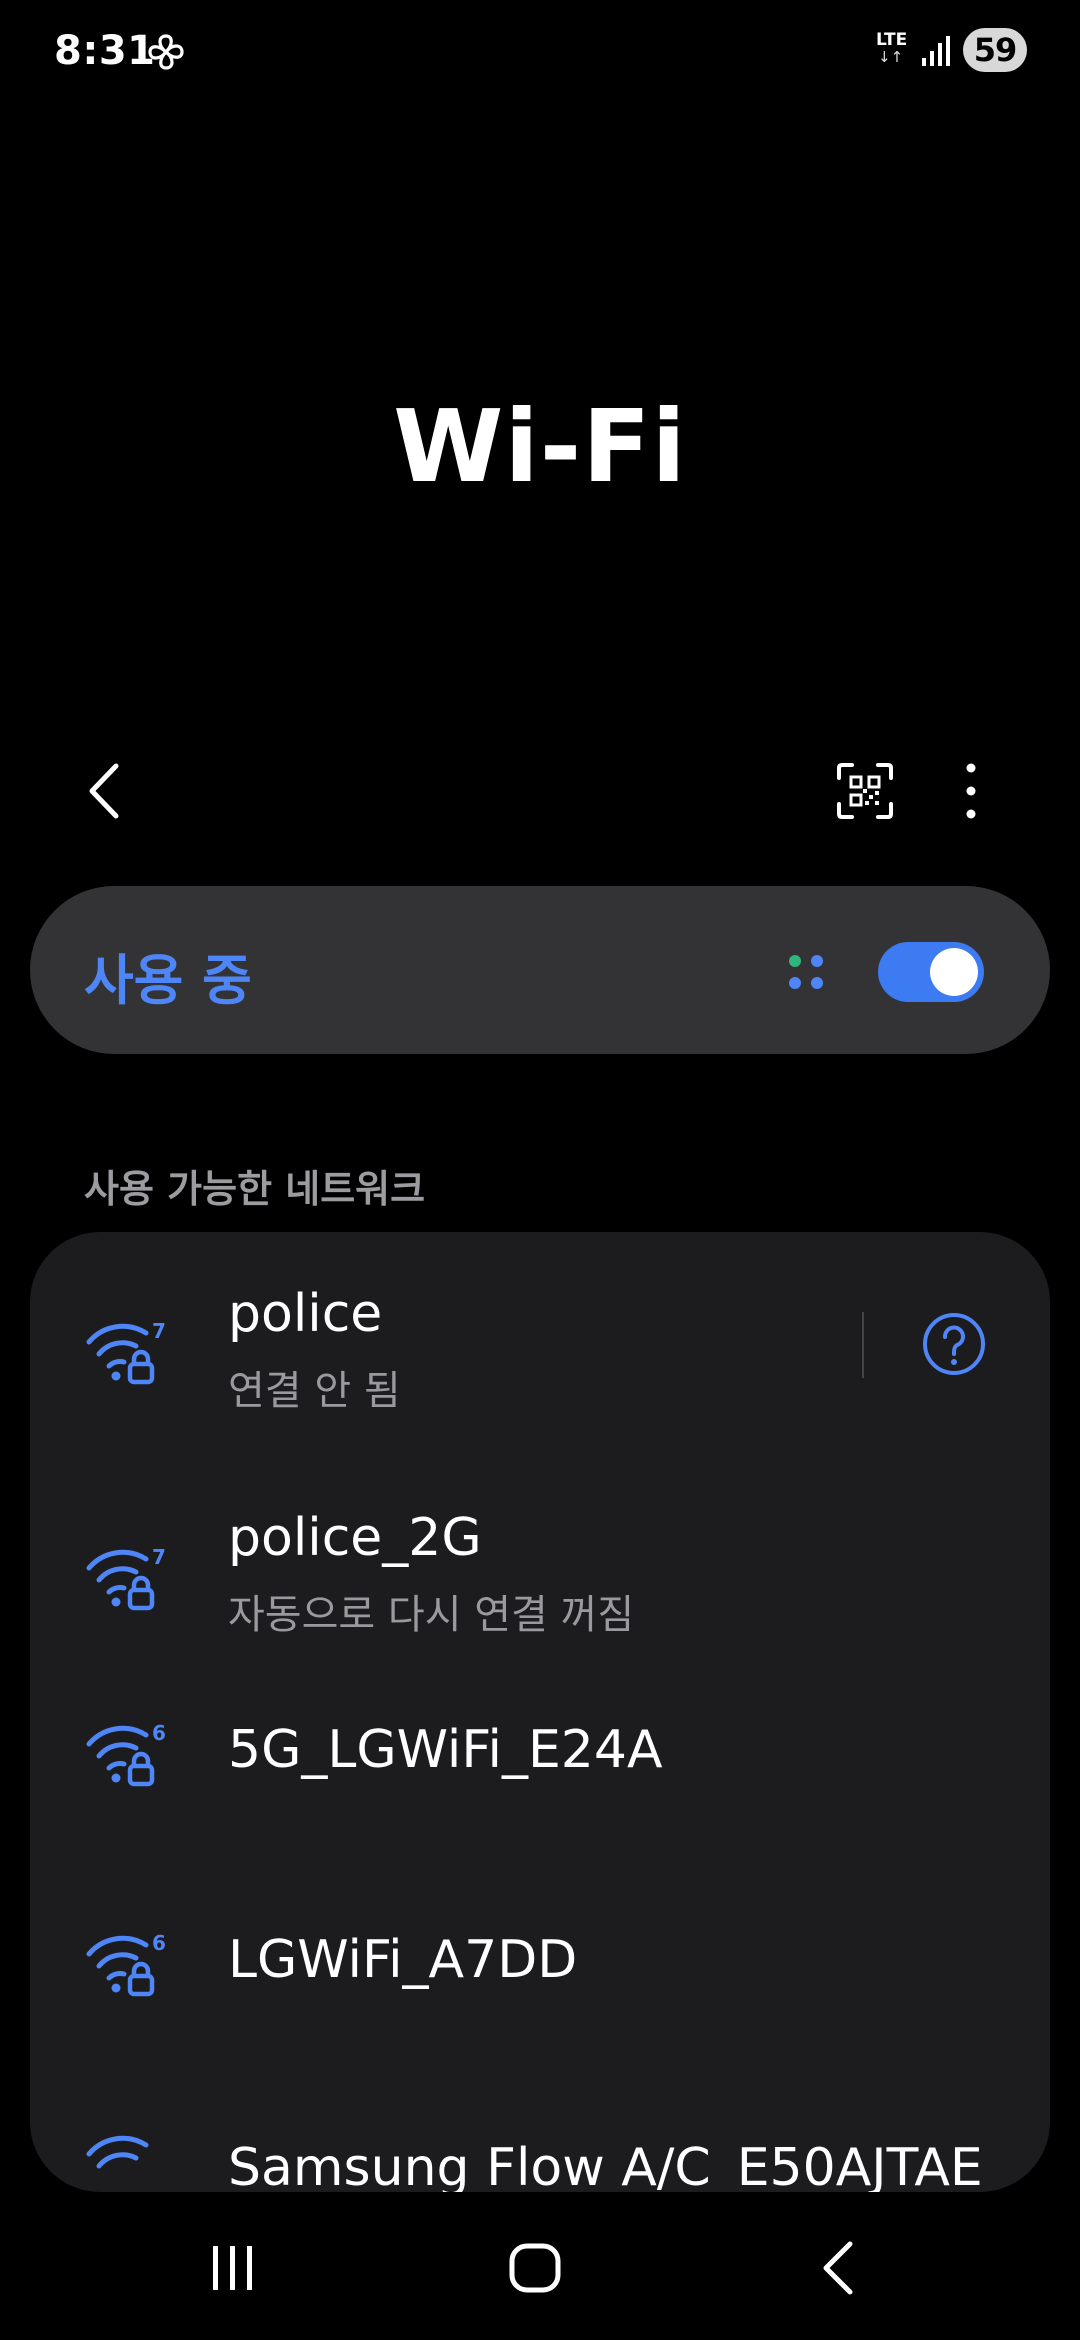  I want to click on network-item-police-2g: 7 police_2G 자동으로 다시 연결 꺼짐, so click(540, 1558).